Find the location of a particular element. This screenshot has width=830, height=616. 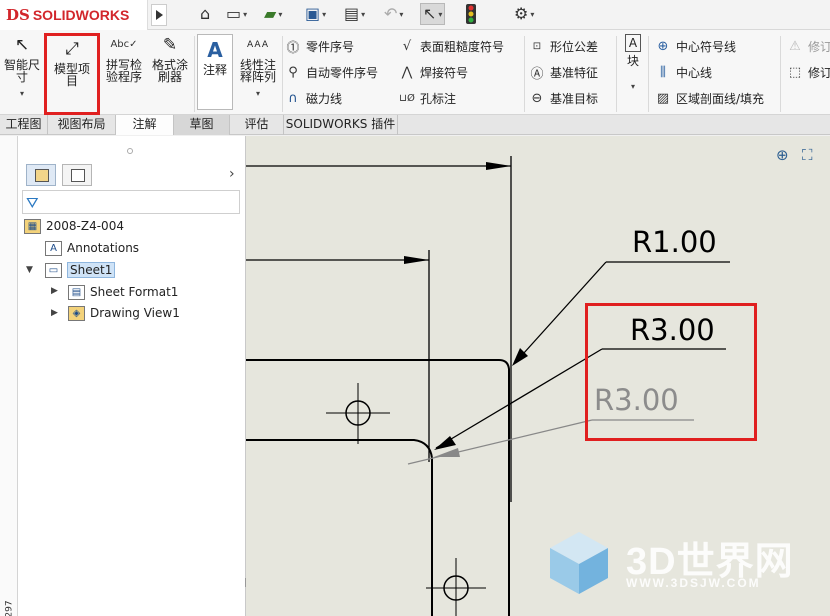

format-painter-button: ✎ 格式涂刷器 is located at coordinates (170, 58).